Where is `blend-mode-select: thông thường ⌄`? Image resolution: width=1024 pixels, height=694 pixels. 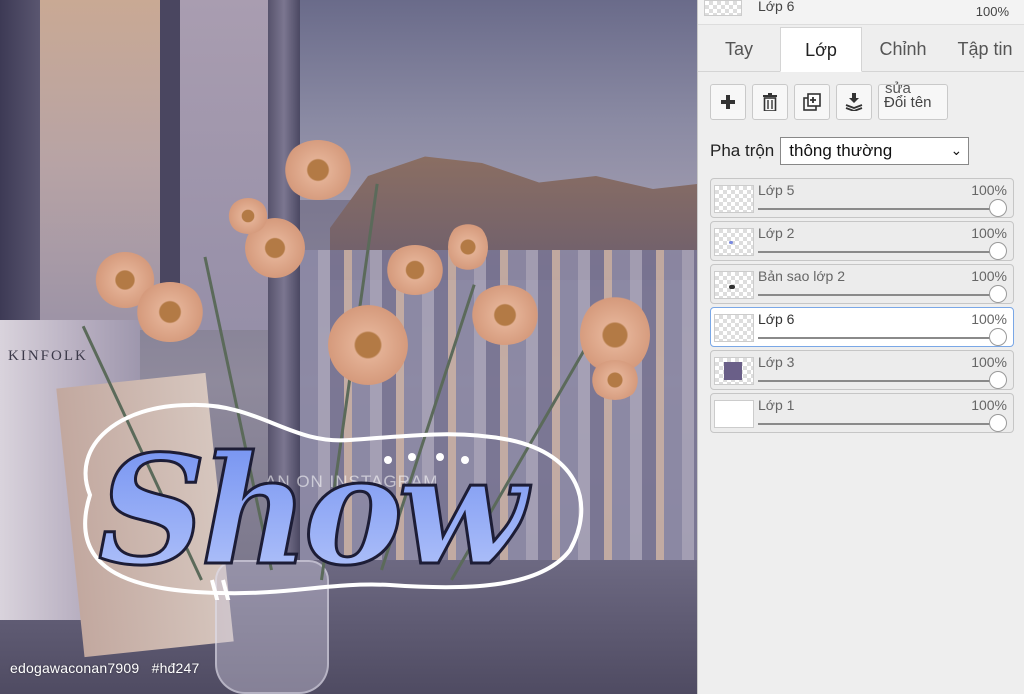
blend-mode-select: thông thường ⌄ is located at coordinates (875, 151).